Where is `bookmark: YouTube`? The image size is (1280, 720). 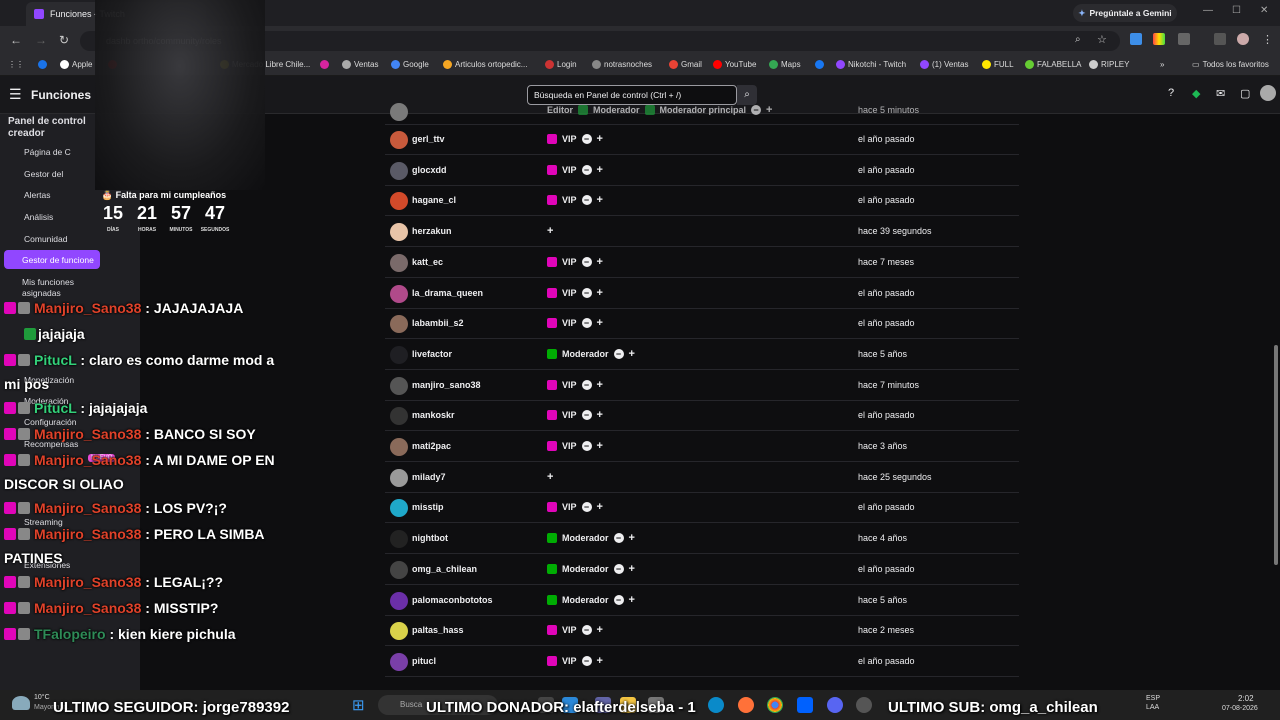 bookmark: YouTube is located at coordinates (734, 64).